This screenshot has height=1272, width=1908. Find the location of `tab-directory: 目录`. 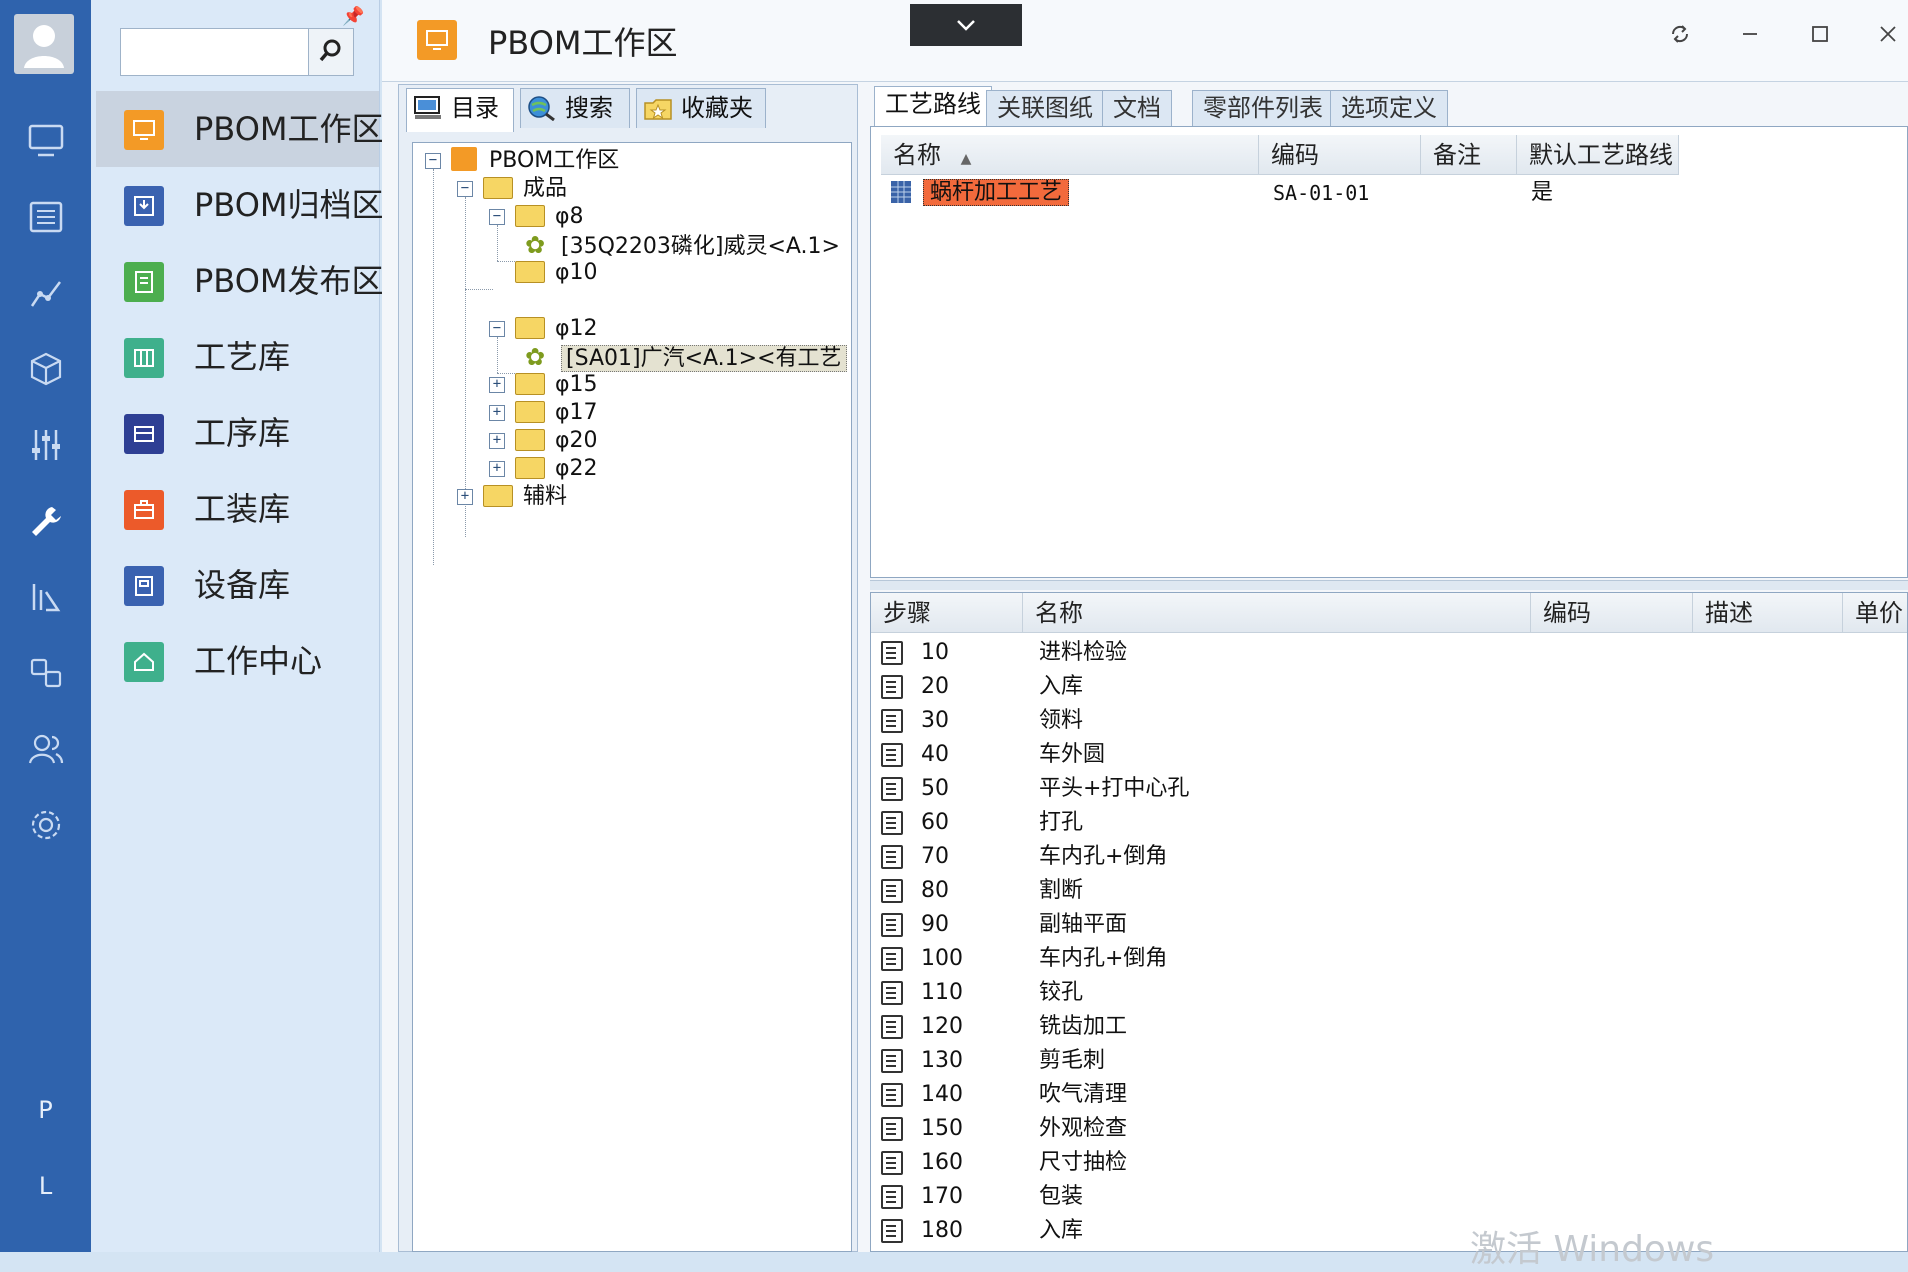

tab-directory: 目录 is located at coordinates (460, 110).